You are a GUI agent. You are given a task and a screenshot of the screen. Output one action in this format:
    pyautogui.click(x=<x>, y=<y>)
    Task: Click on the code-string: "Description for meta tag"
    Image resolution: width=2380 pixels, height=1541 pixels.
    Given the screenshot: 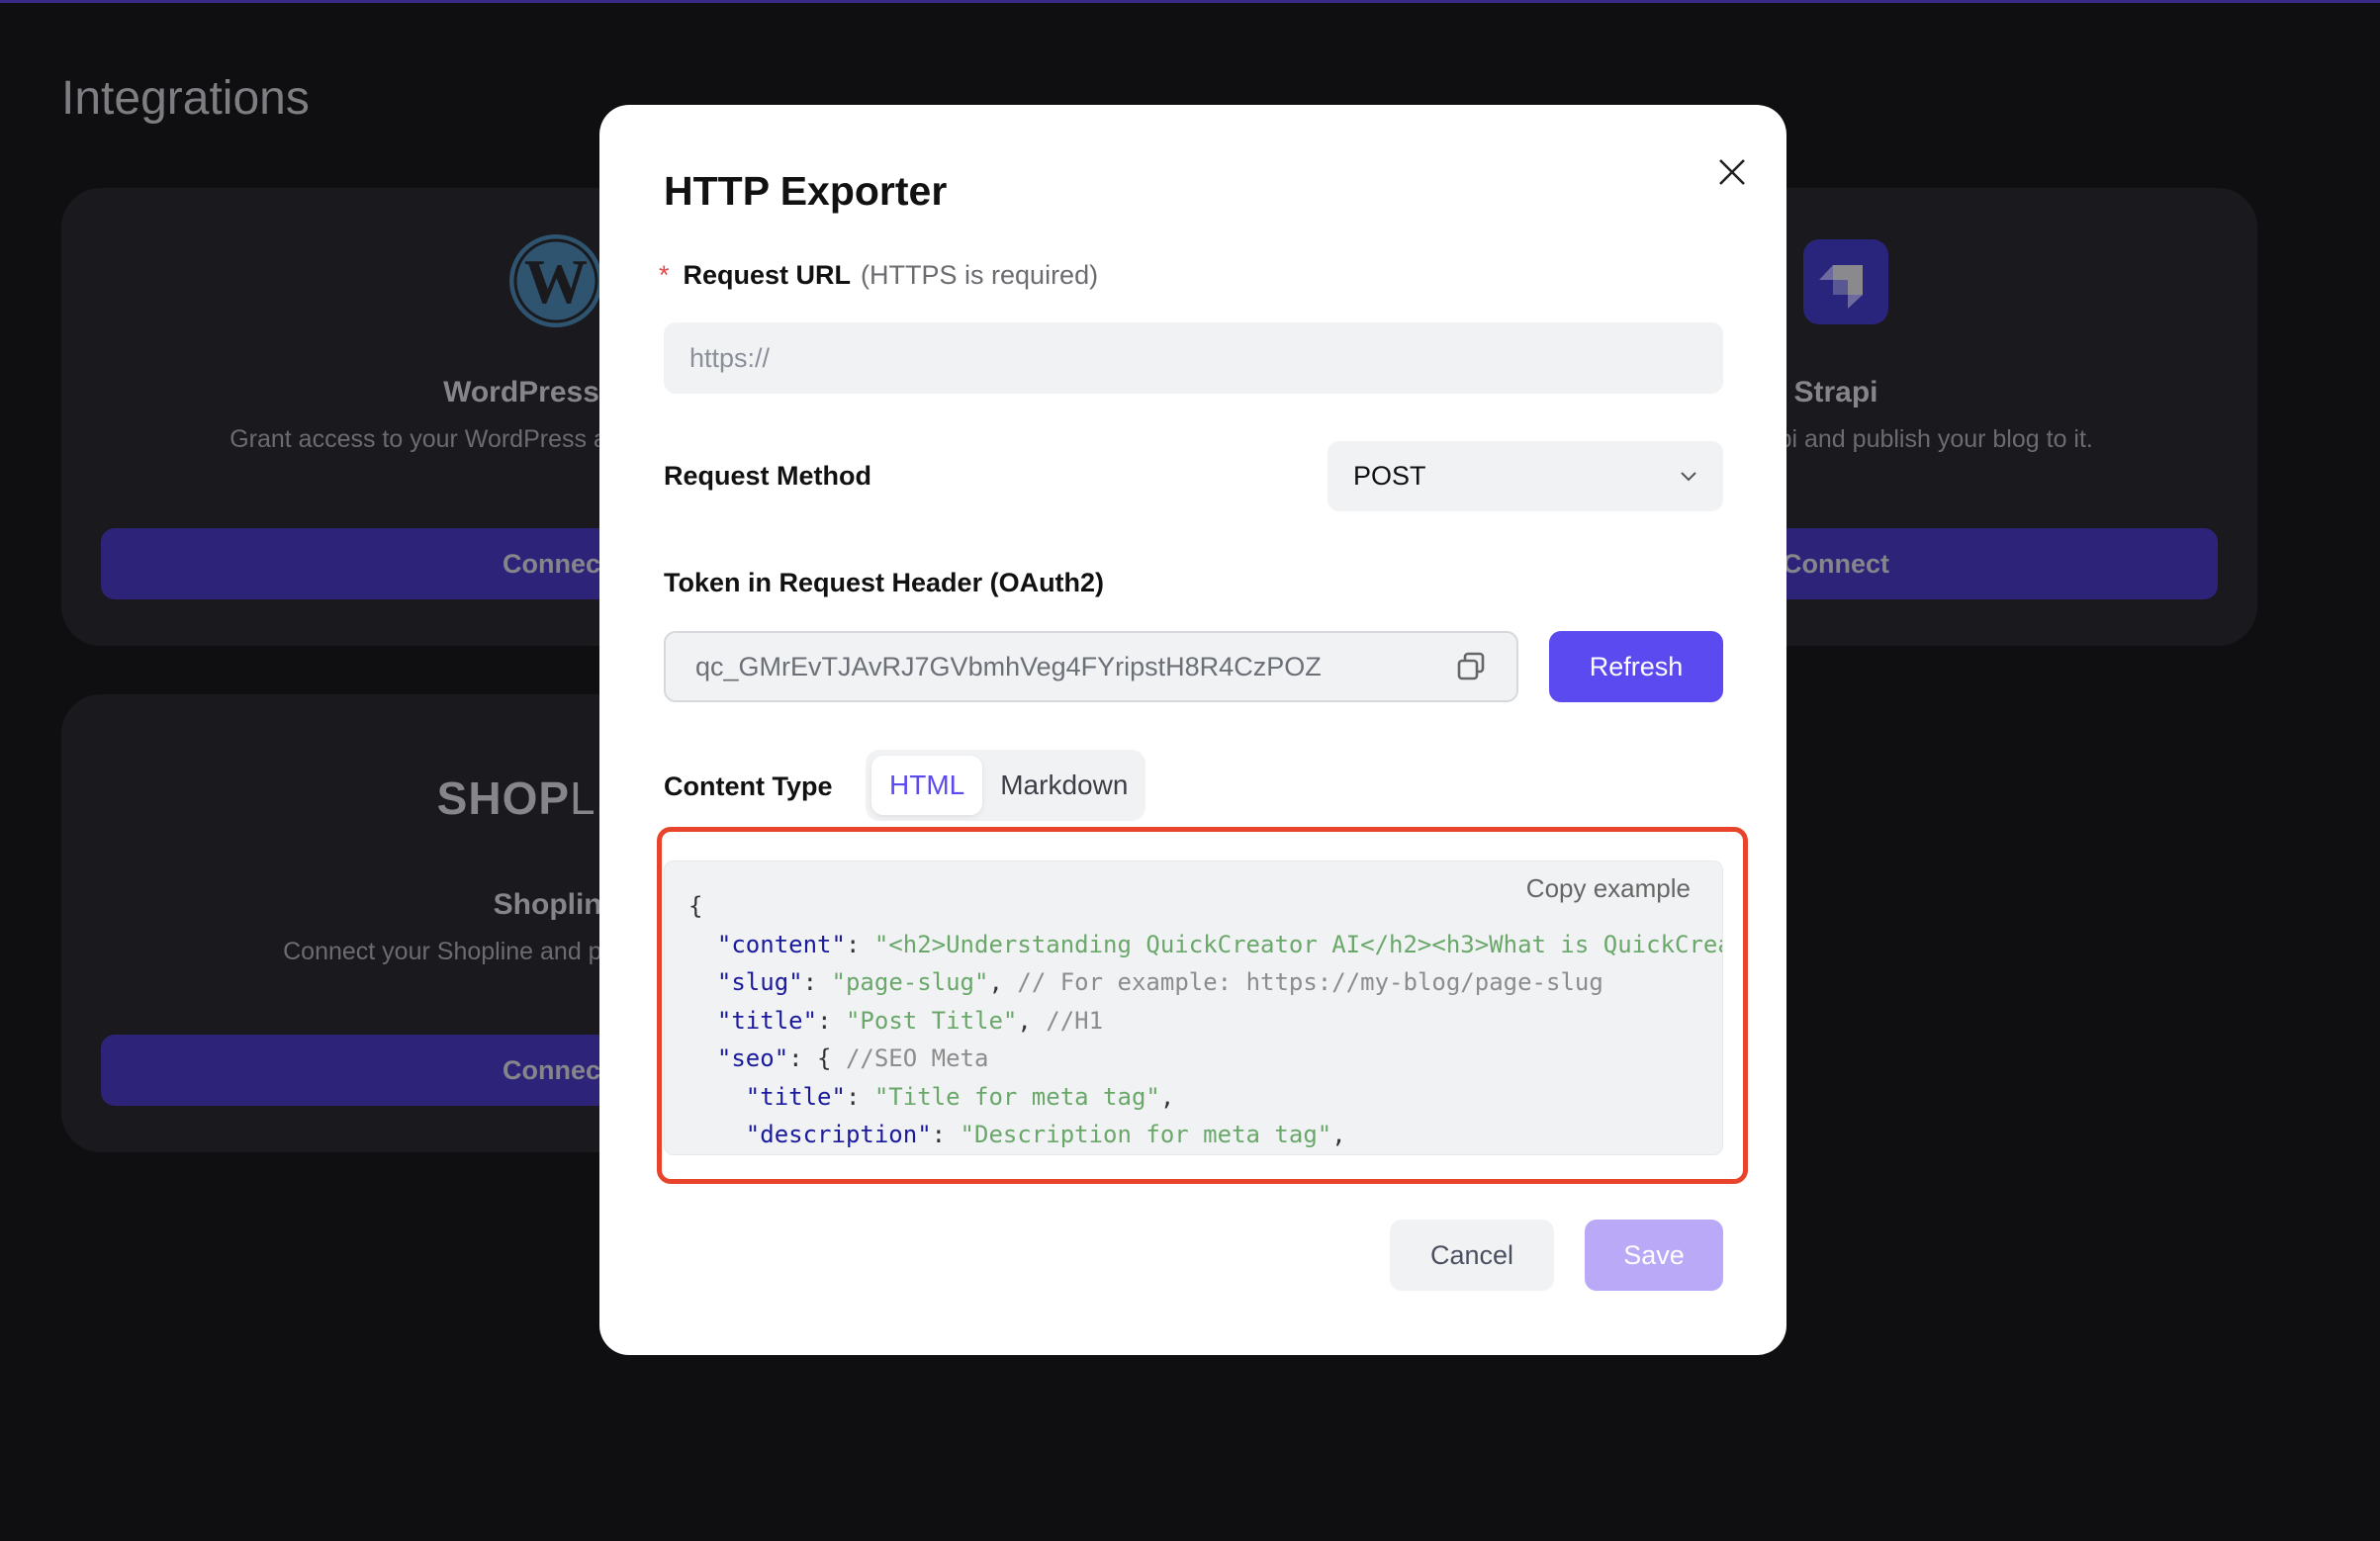 What is the action you would take?
    pyautogui.click(x=1146, y=1134)
    